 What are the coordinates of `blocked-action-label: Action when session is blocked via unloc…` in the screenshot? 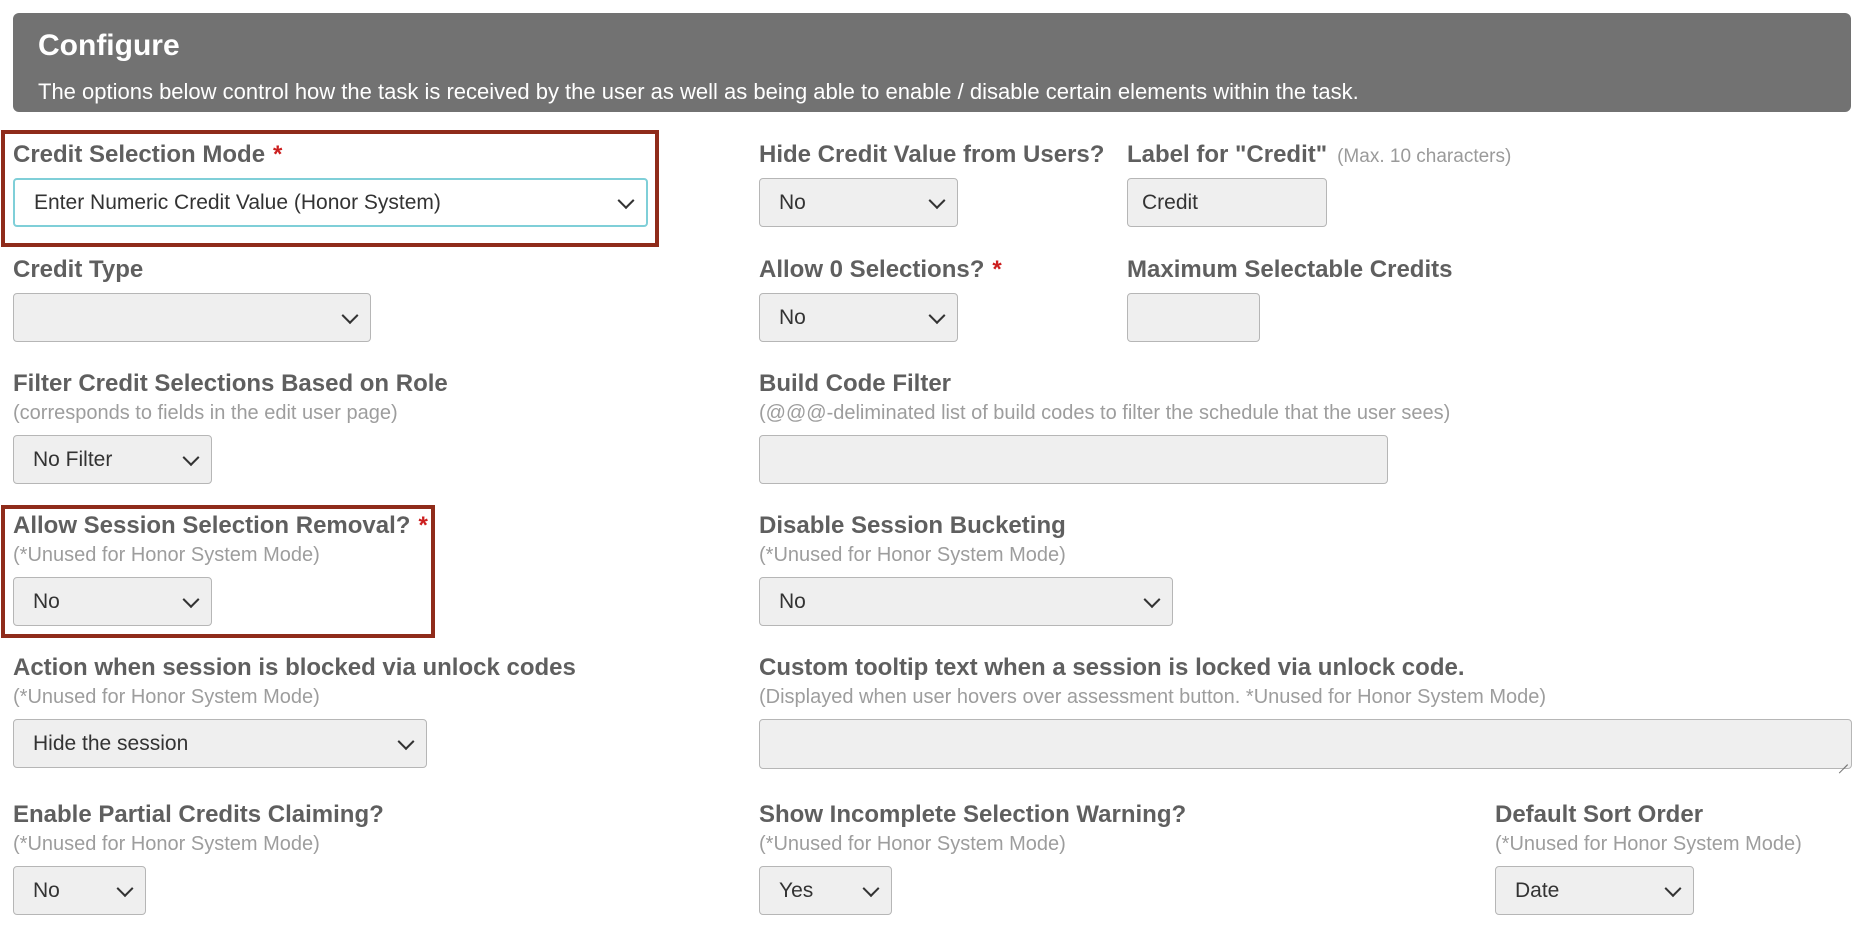 It's located at (294, 667).